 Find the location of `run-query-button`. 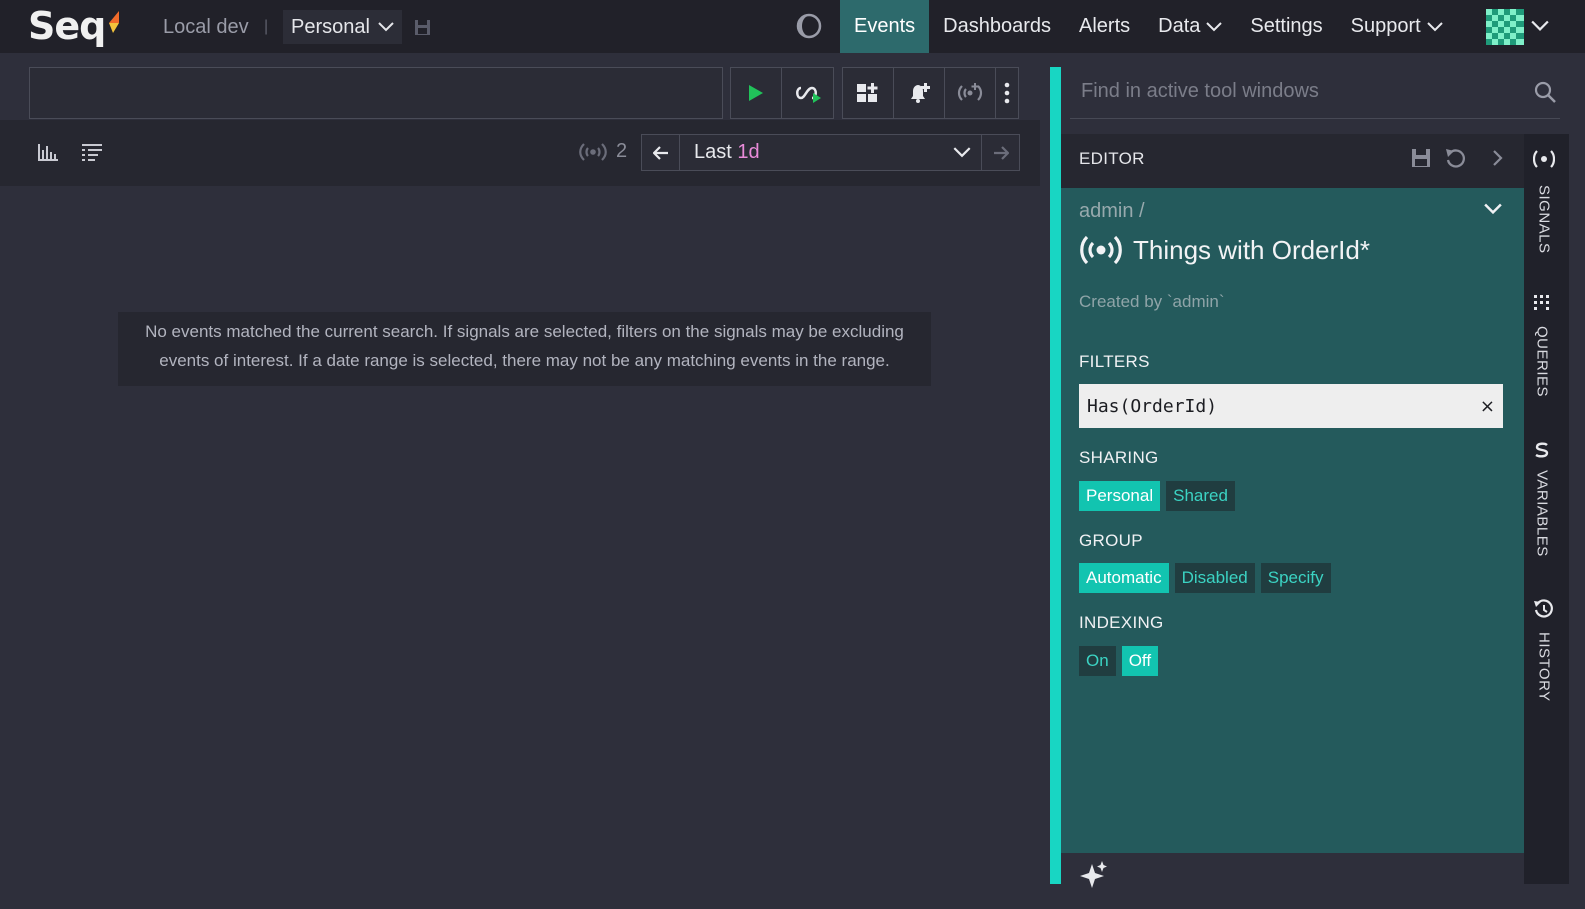

run-query-button is located at coordinates (756, 93).